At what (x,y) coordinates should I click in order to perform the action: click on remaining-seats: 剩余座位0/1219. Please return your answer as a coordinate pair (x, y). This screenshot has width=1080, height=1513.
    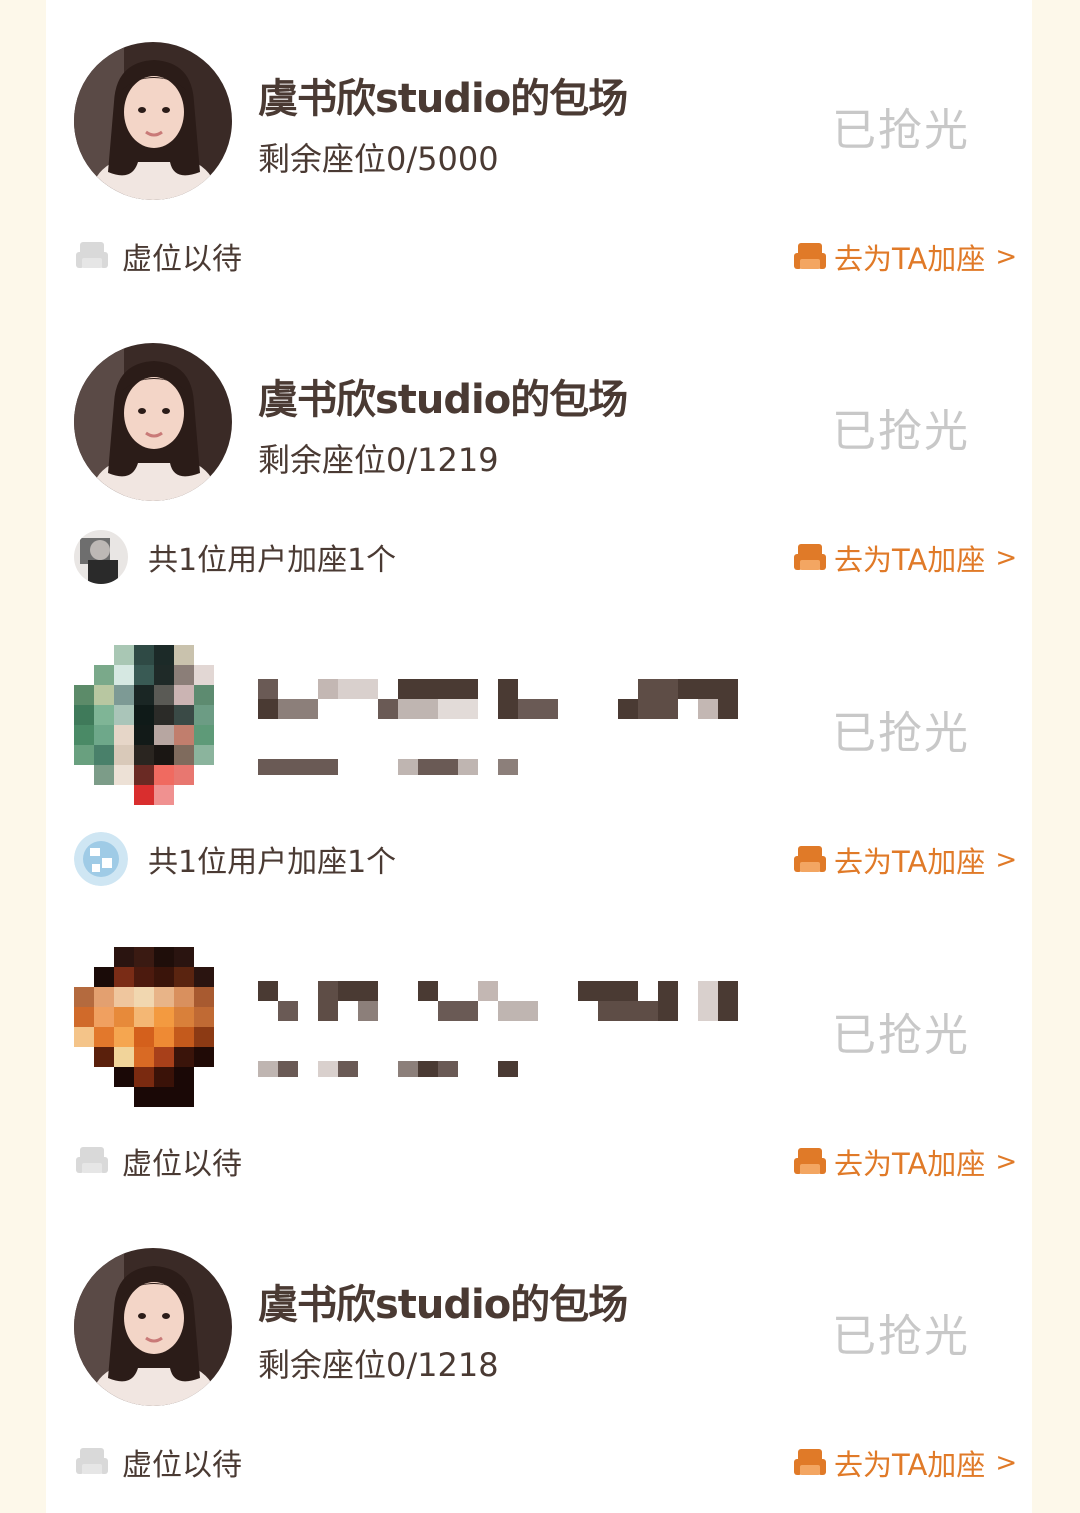
    Looking at the image, I should click on (378, 460).